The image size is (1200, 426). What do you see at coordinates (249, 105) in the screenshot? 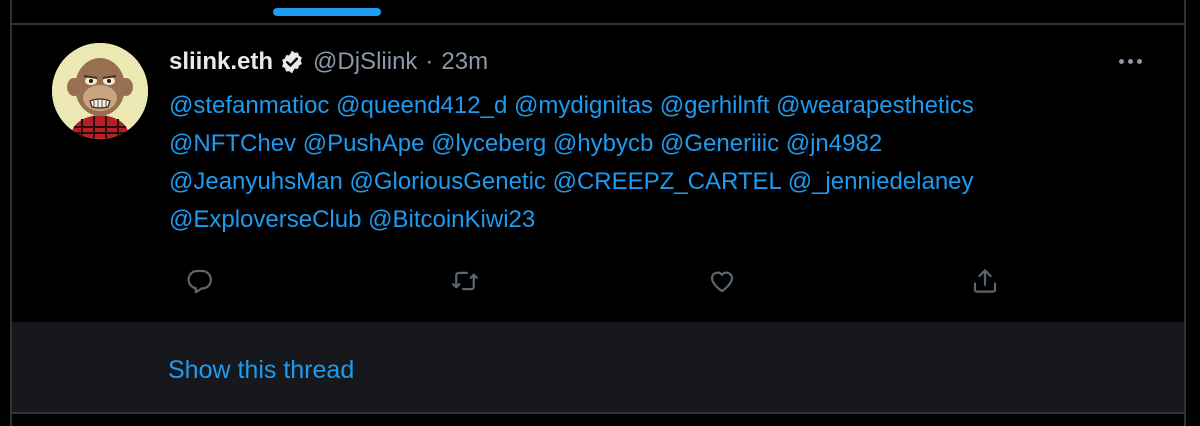
I see `mention-link: @stefanmatioc` at bounding box center [249, 105].